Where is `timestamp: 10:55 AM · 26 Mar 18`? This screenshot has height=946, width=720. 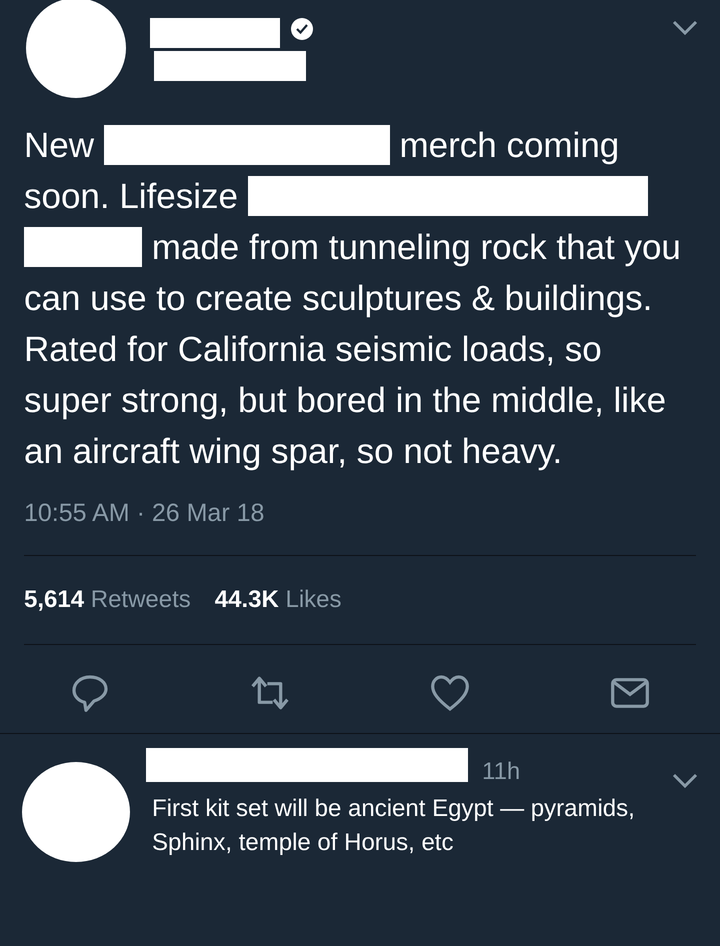 timestamp: 10:55 AM · 26 Mar 18 is located at coordinates (144, 513).